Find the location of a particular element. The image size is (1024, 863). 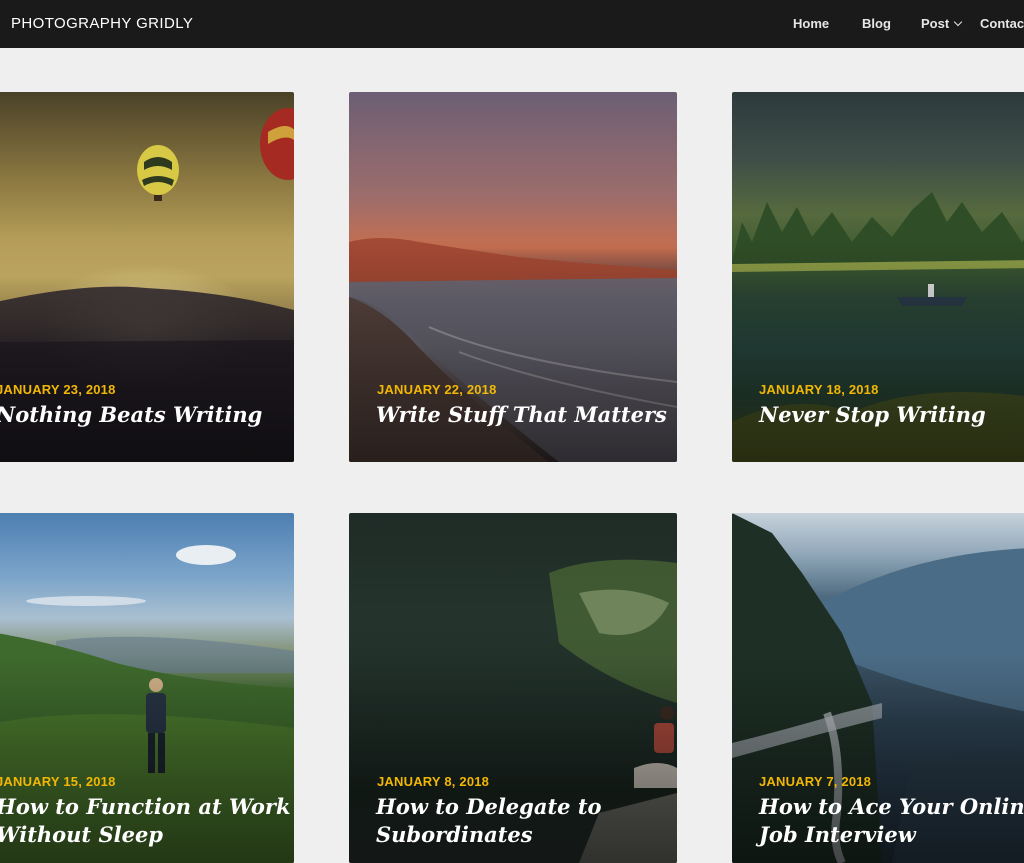

post-date: JANUARY 7, 2018 is located at coordinates (815, 781).